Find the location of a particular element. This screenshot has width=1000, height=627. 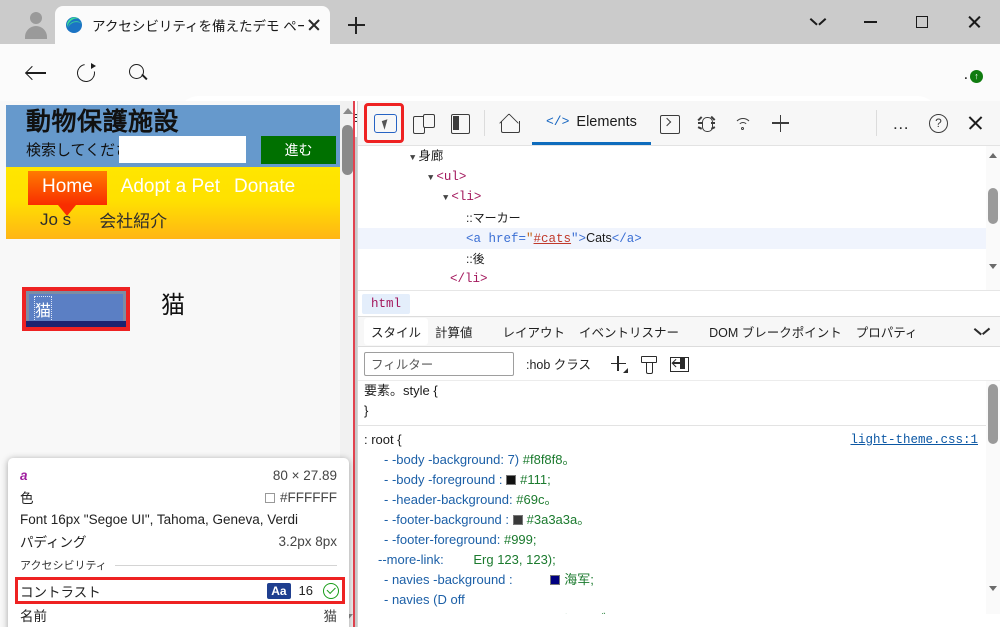

css-property: - -footer-foreground: is located at coordinates (442, 539).